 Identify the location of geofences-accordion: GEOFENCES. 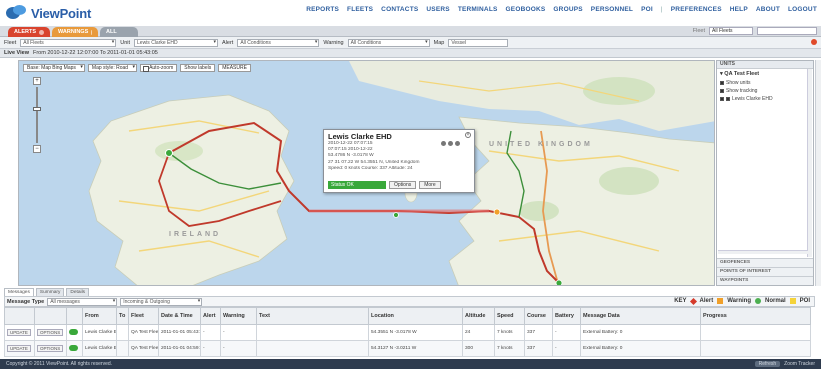
(765, 262).